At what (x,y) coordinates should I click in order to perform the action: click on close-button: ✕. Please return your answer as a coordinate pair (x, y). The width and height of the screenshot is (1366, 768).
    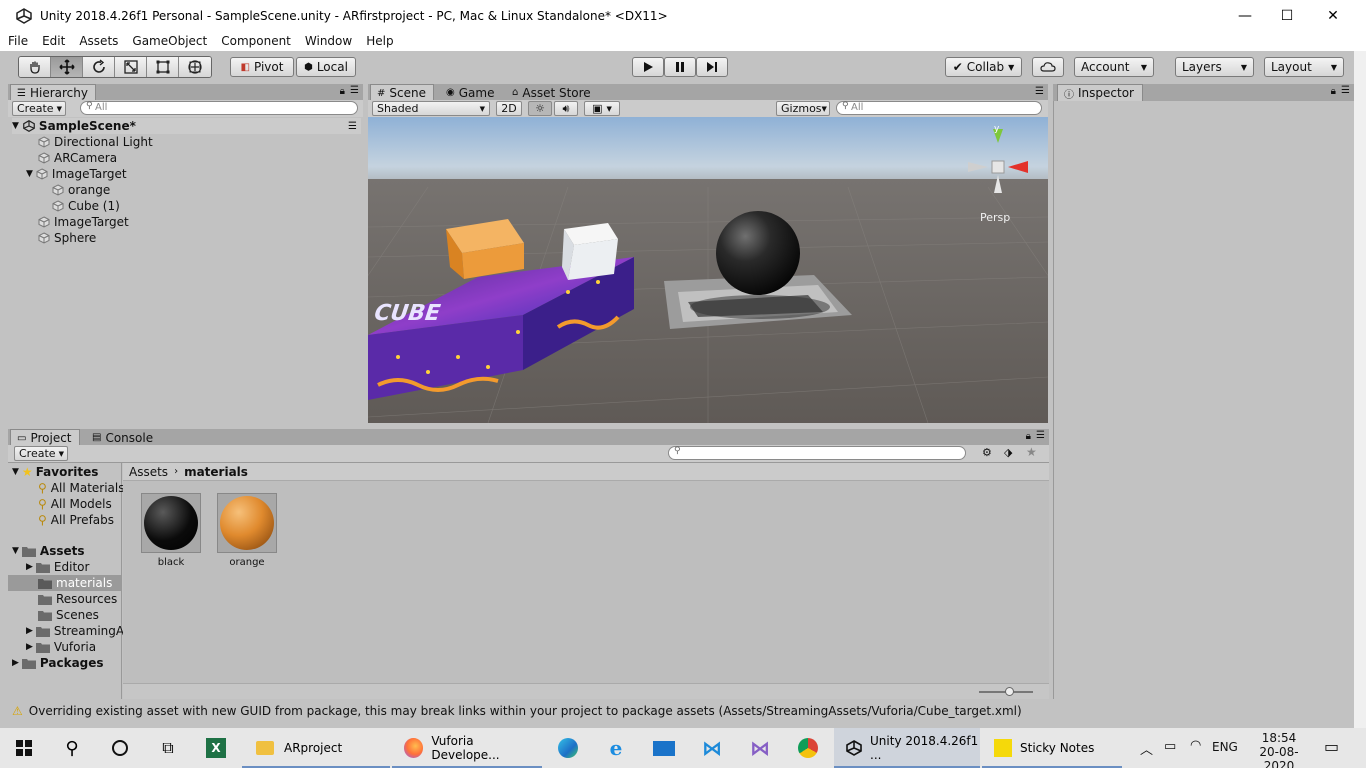
    Looking at the image, I should click on (1333, 15).